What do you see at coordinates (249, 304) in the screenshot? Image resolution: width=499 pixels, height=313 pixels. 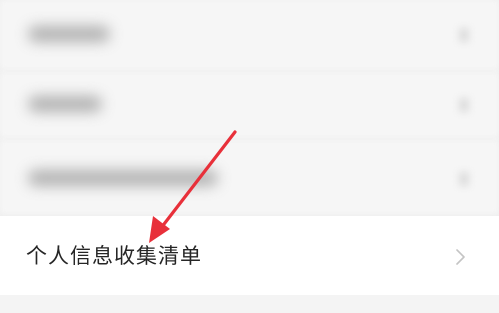 I see `bottom-spacer` at bounding box center [249, 304].